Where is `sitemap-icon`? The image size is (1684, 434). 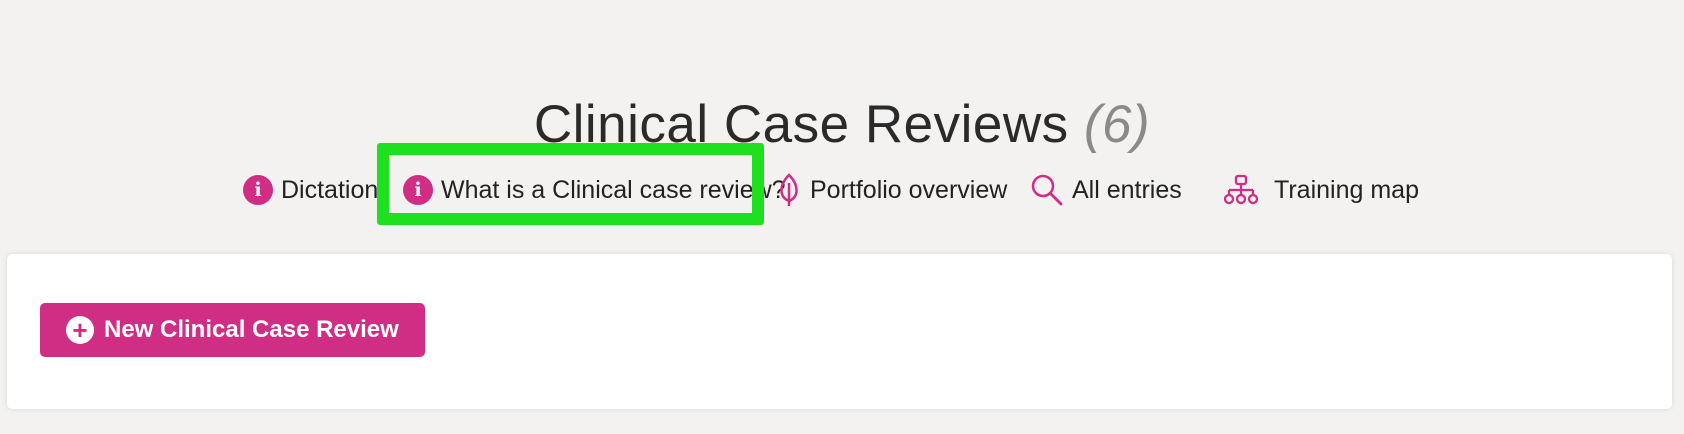
sitemap-icon is located at coordinates (1241, 190).